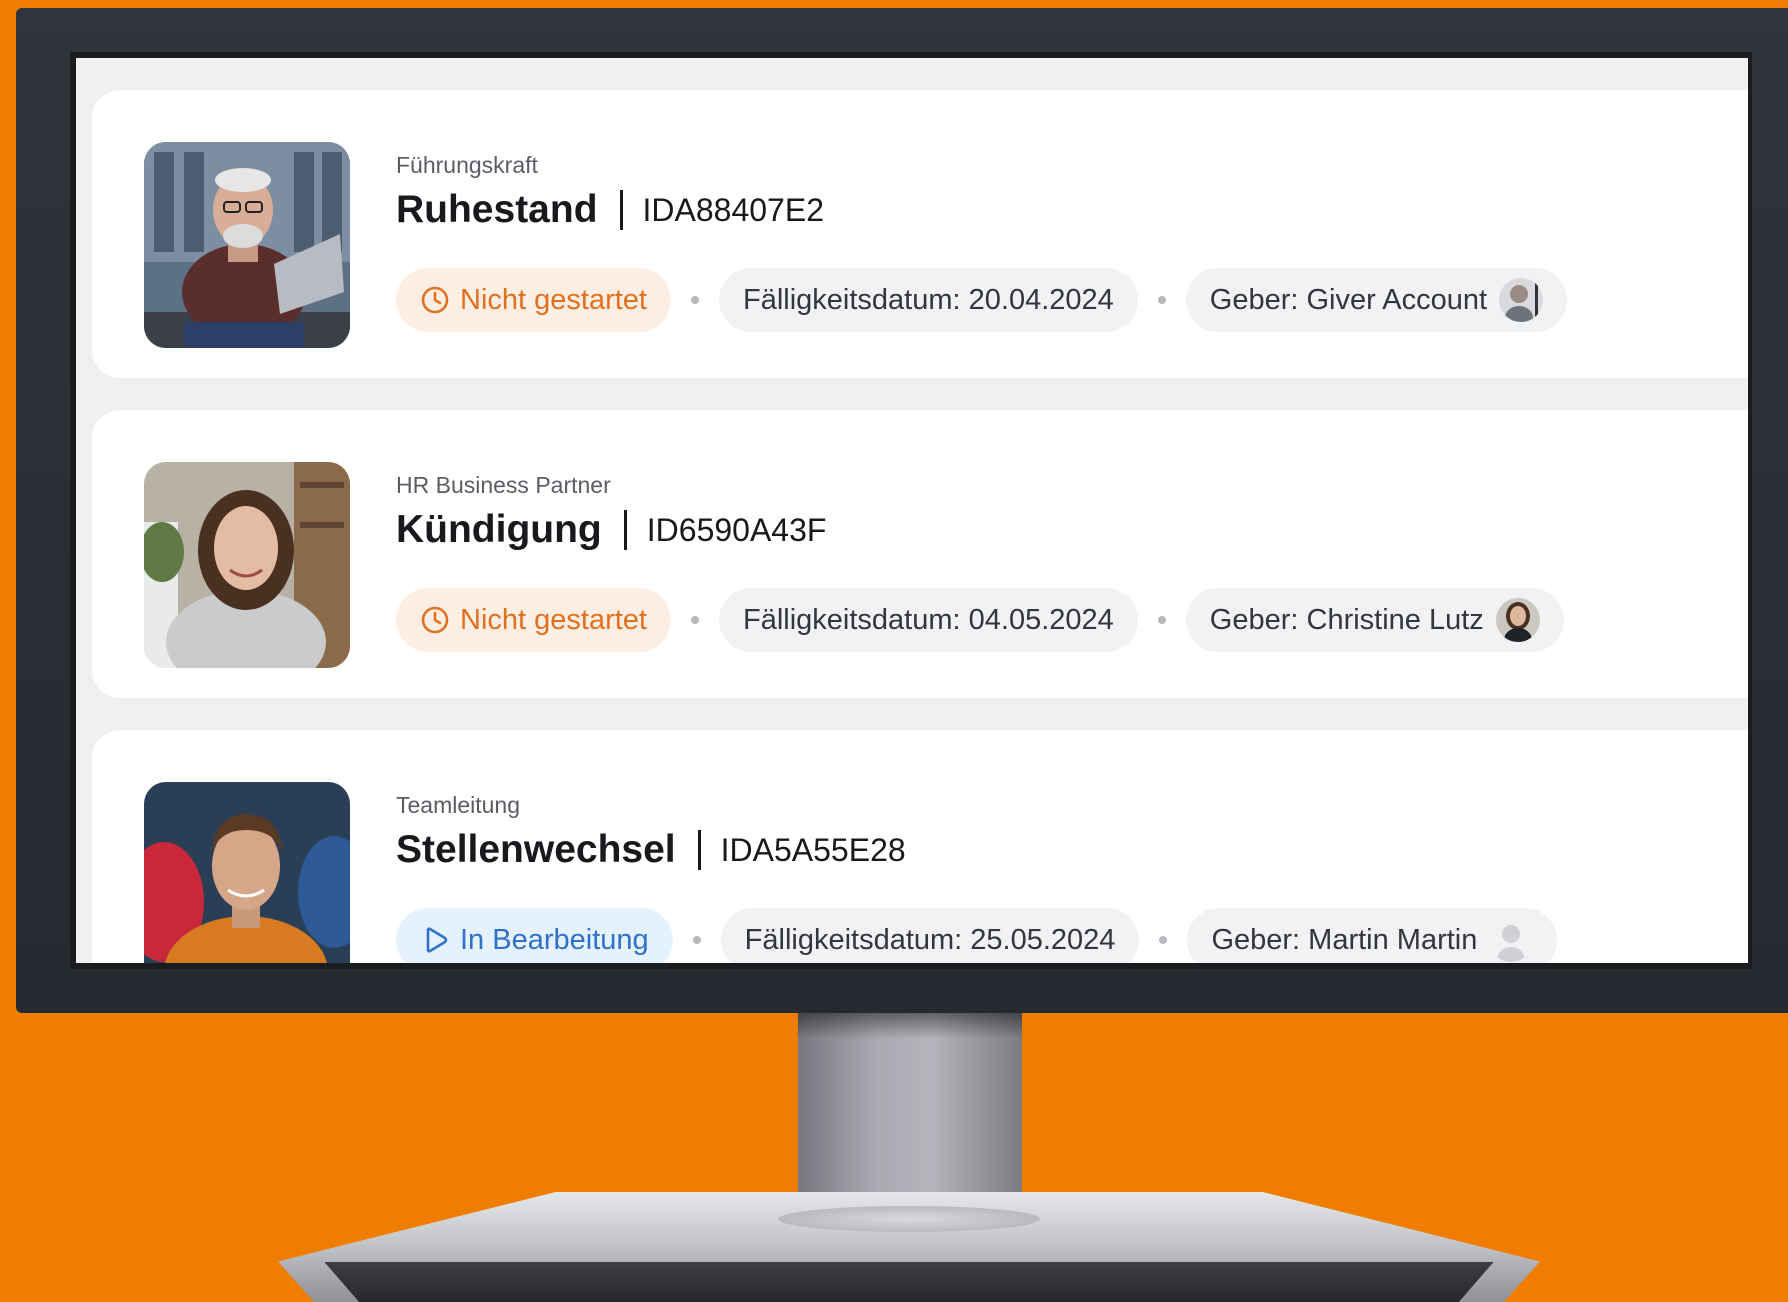 The image size is (1788, 1302). Describe the element at coordinates (1348, 299) in the screenshot. I see `giver-label: Geber: Giver Account` at that location.